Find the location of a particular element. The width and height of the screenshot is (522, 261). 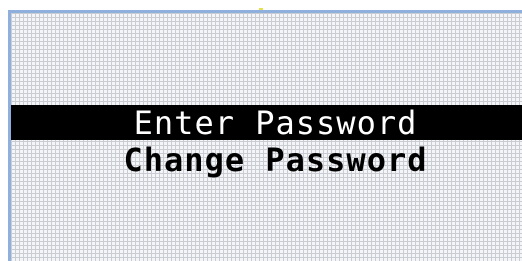

menu-item-label: Change Password is located at coordinates (275, 159).